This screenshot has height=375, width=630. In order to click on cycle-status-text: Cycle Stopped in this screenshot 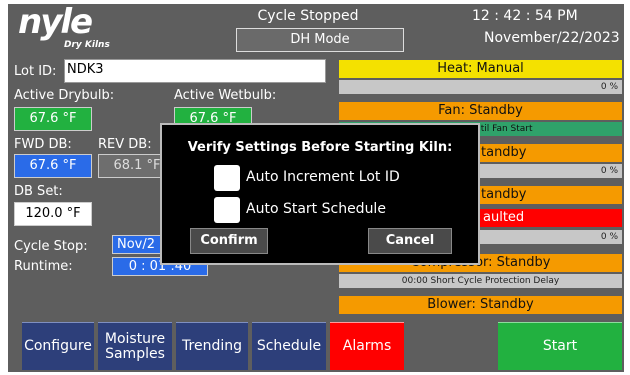, I will do `click(308, 16)`.